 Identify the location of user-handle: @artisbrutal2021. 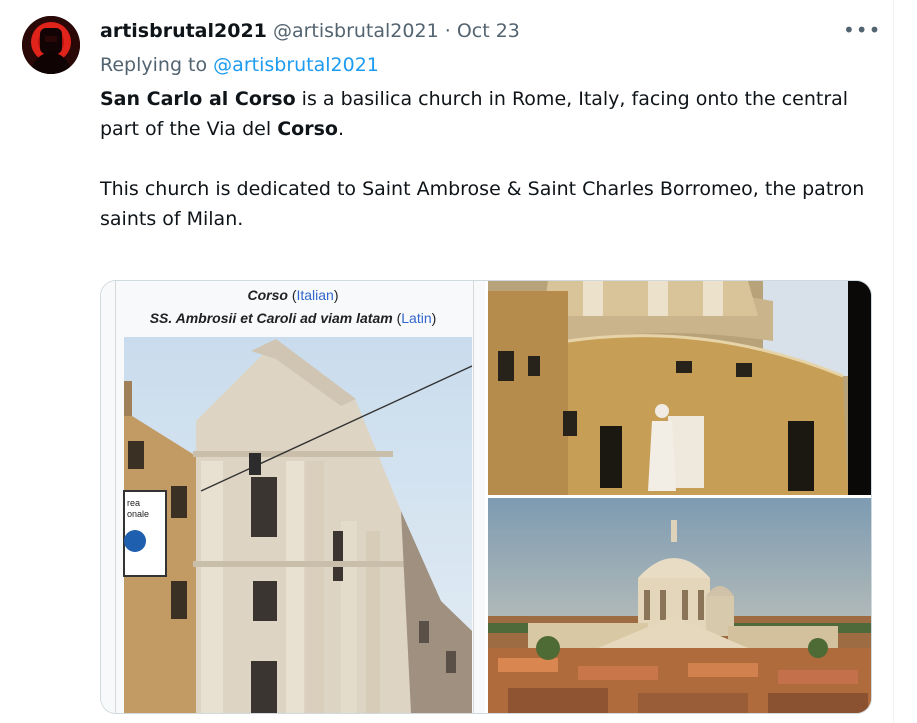
(356, 31).